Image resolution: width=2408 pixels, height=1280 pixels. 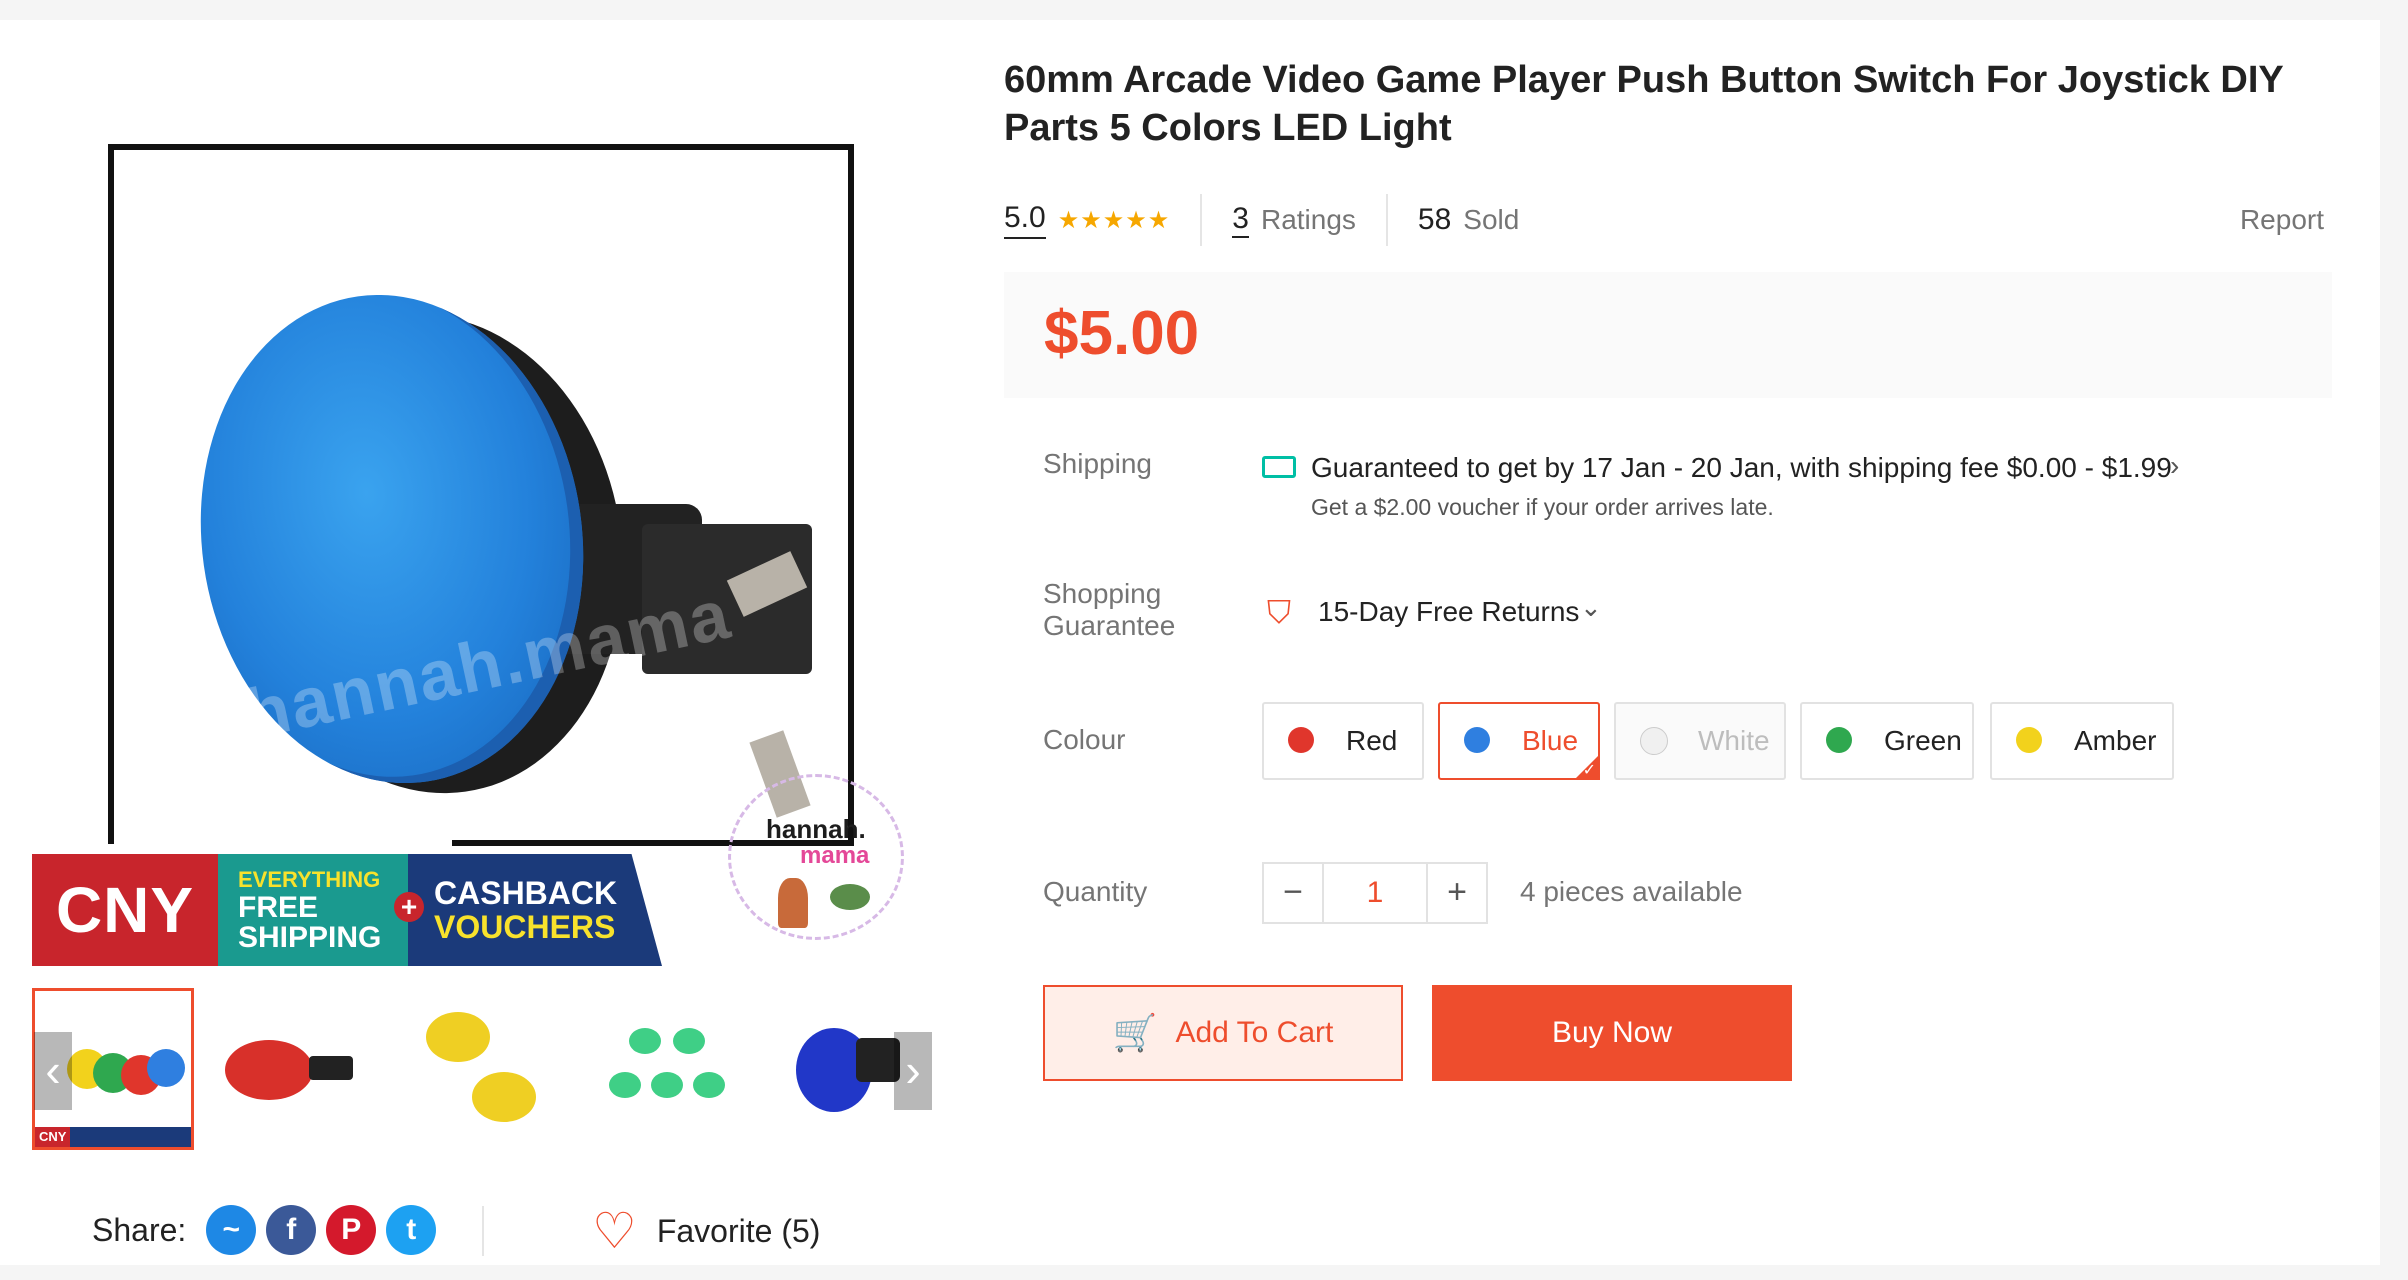 What do you see at coordinates (1293, 893) in the screenshot?
I see `quantity-decrease-button: −` at bounding box center [1293, 893].